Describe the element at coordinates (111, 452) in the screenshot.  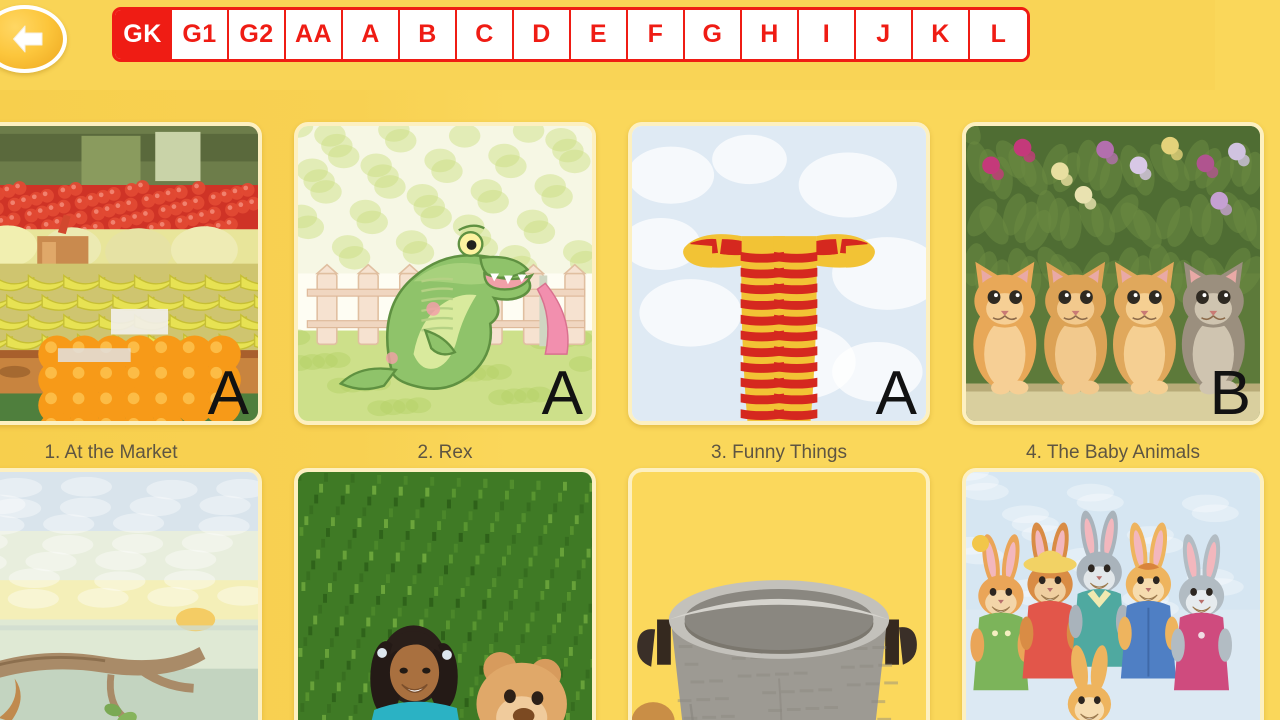
I see `book-title: 1. At the Market` at that location.